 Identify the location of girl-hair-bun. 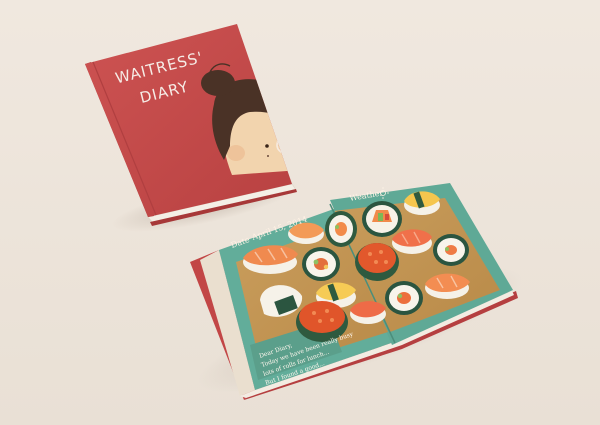
(218, 83).